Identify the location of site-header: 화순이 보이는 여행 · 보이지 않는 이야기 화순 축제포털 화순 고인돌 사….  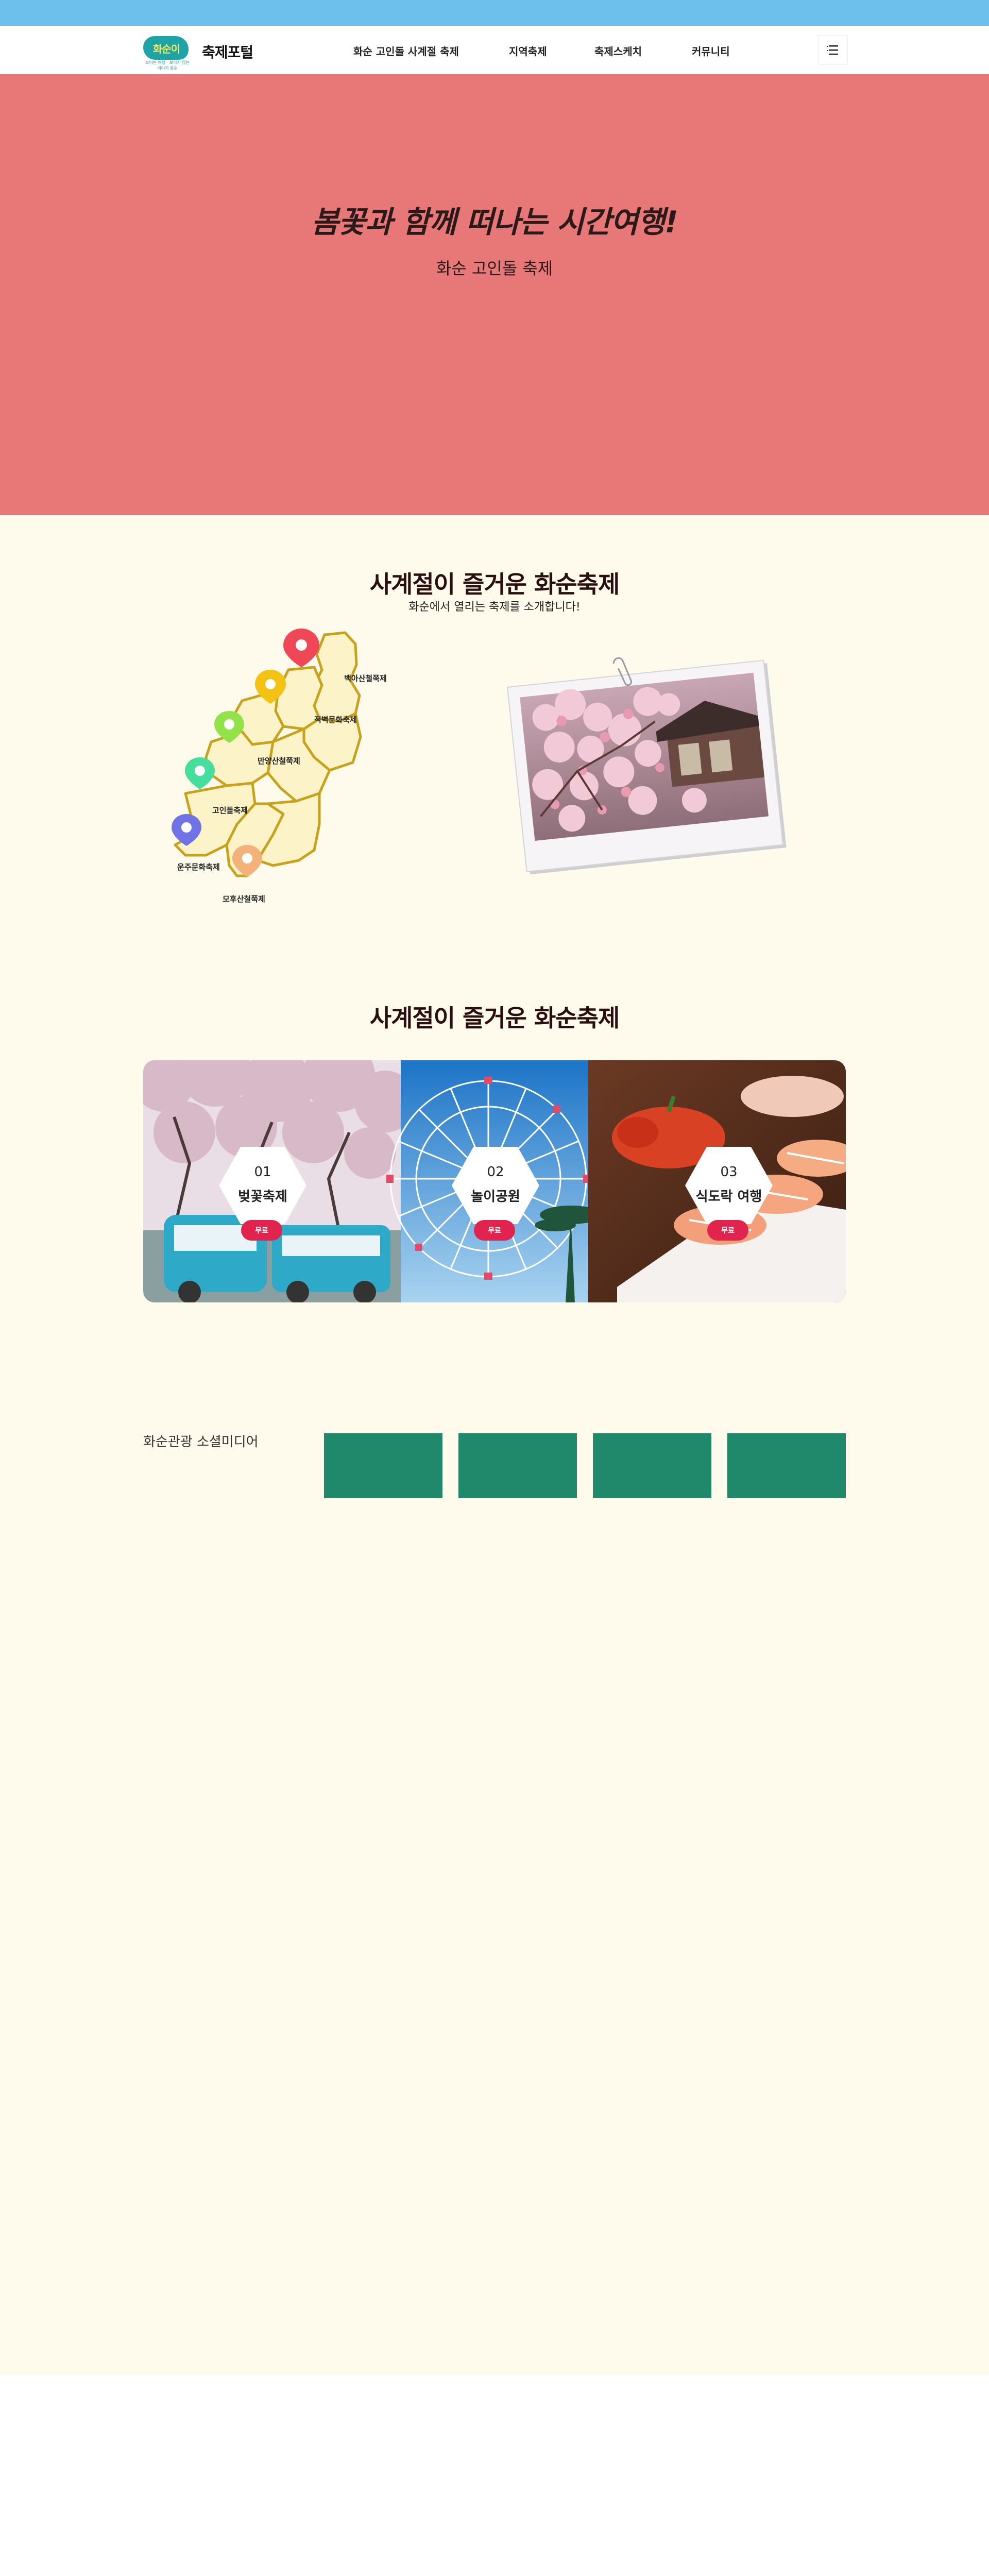
(494, 50).